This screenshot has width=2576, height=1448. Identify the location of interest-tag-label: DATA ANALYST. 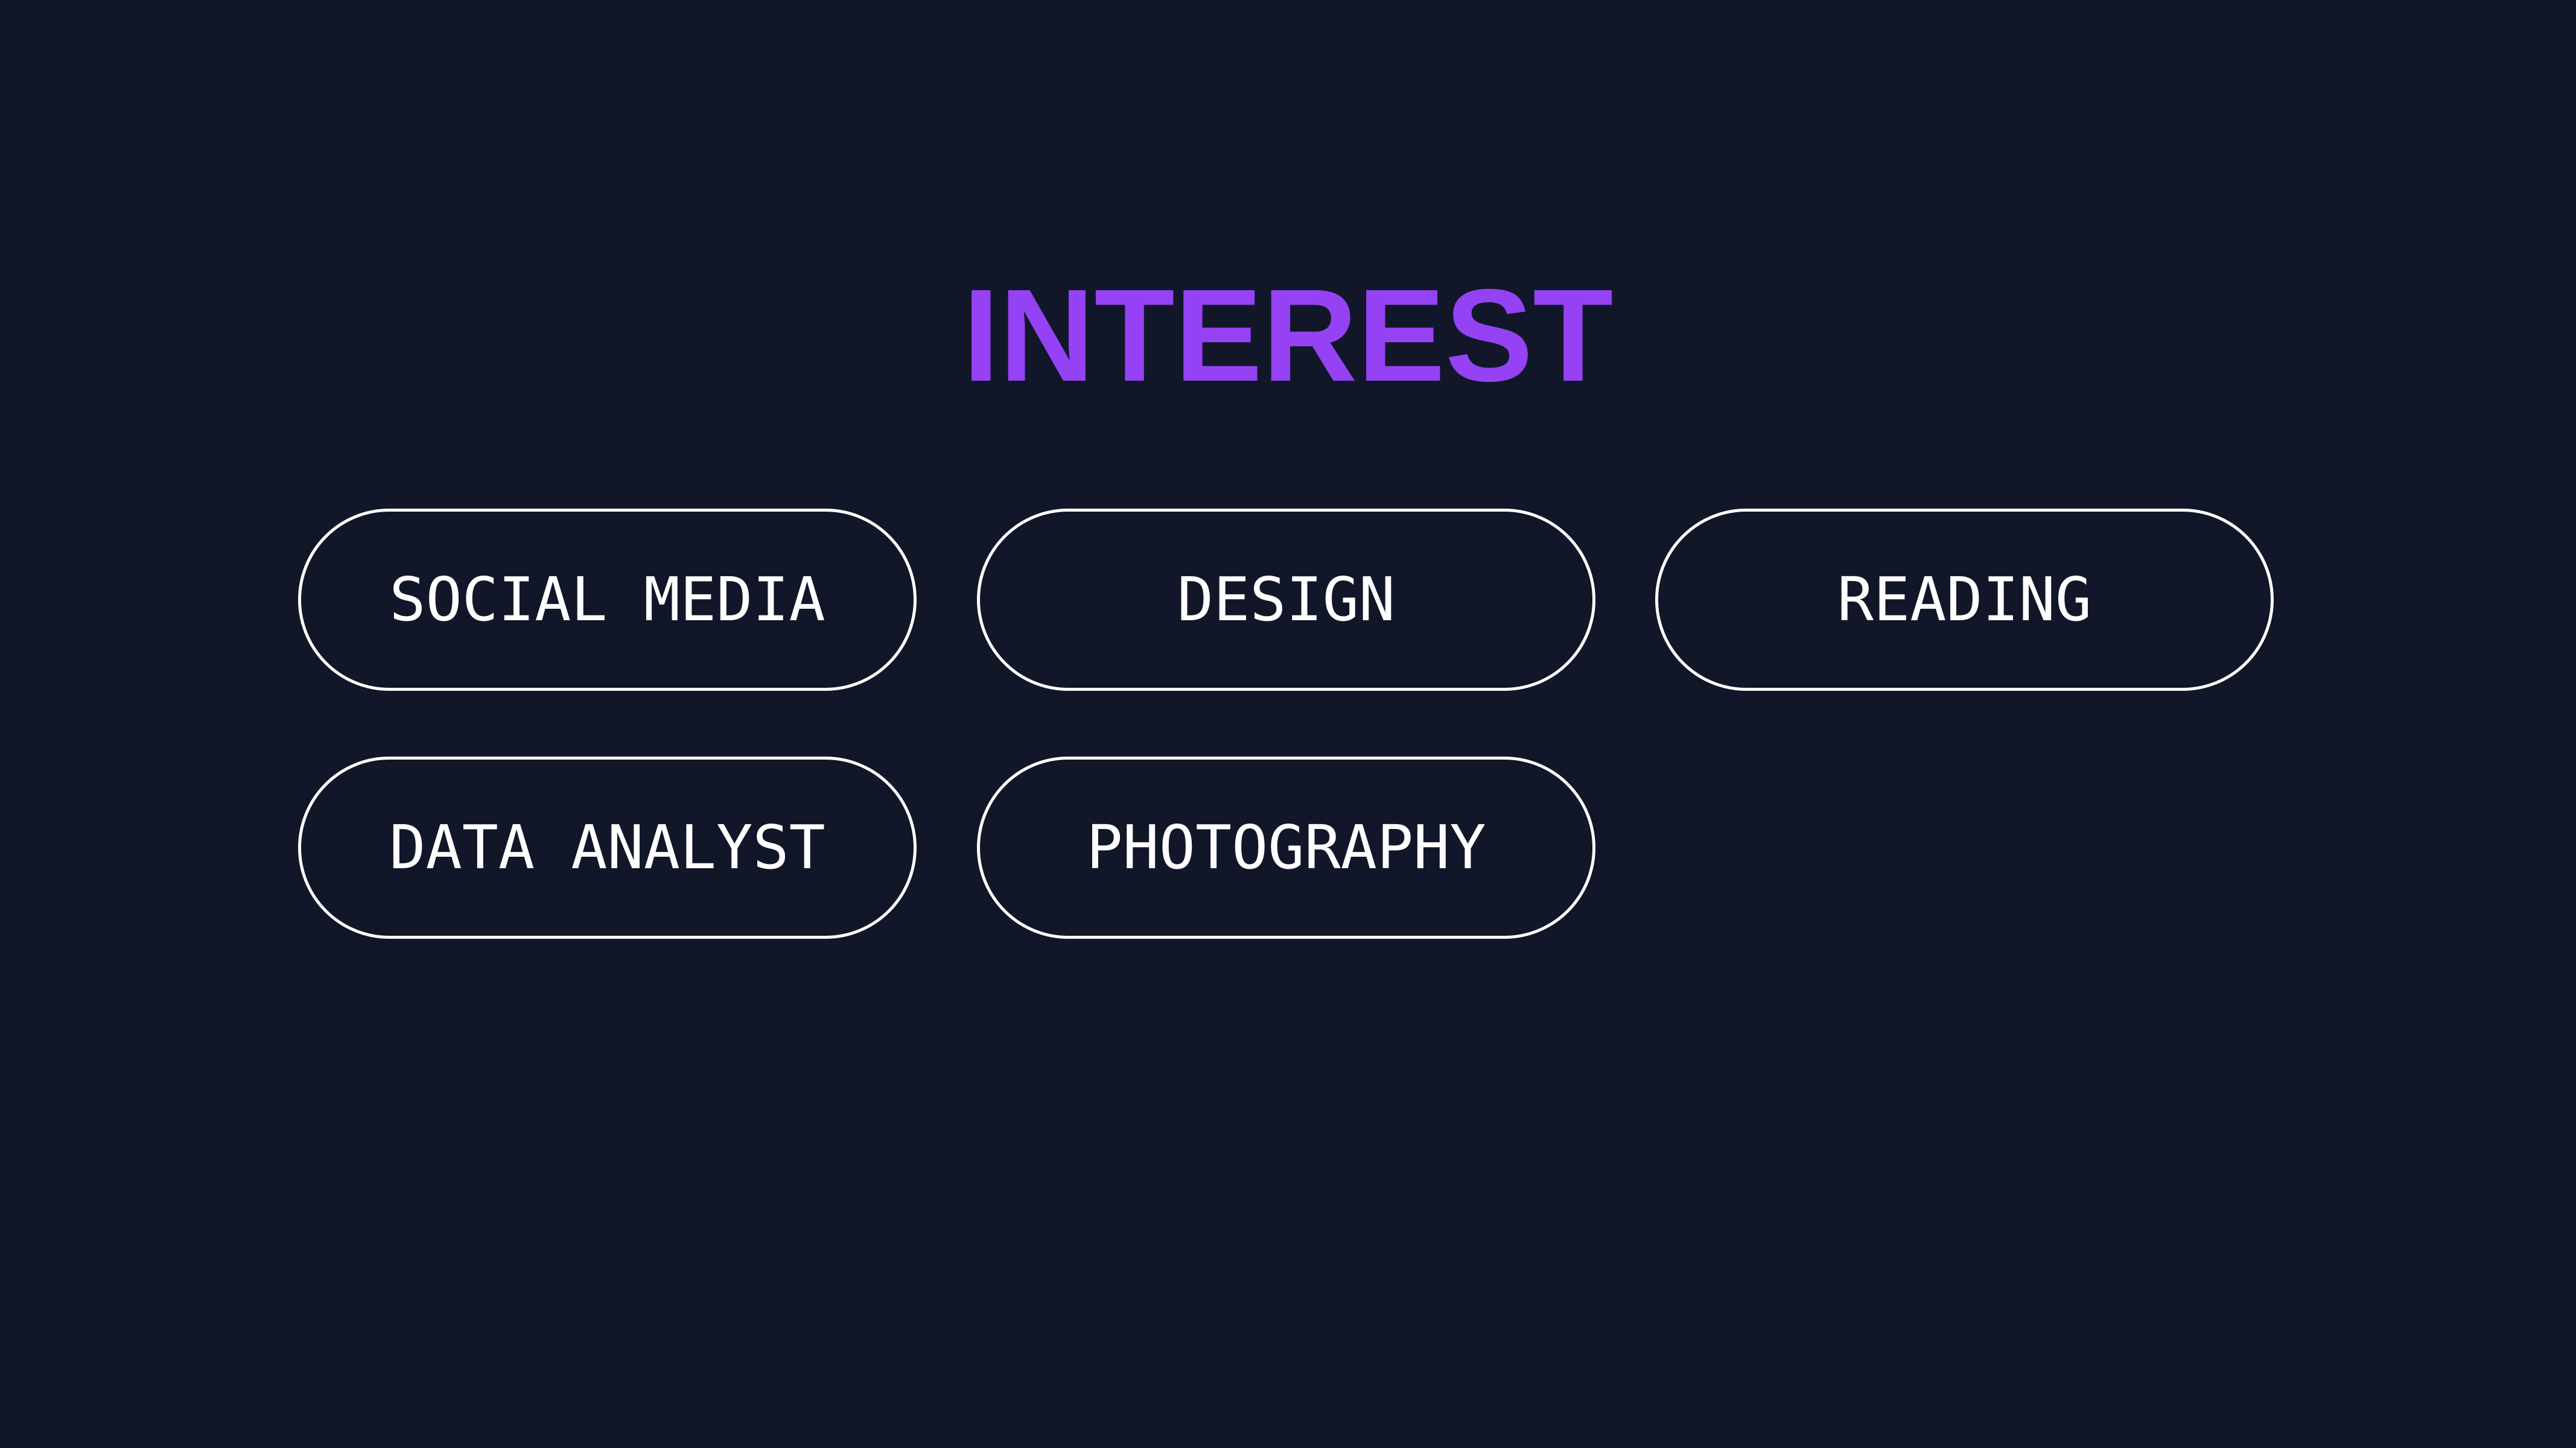
(607, 848).